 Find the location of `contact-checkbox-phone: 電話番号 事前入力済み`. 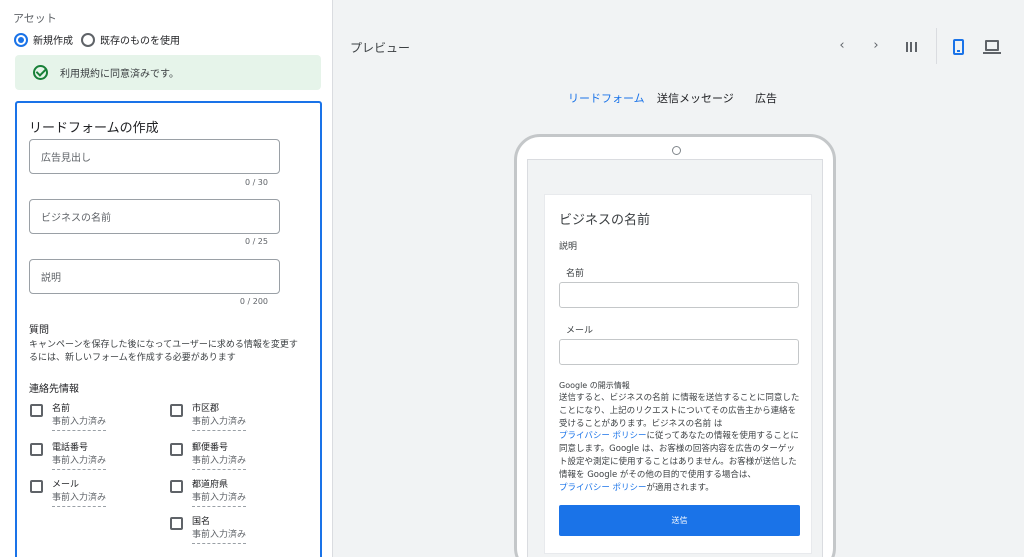

contact-checkbox-phone: 電話番号 事前入力済み is located at coordinates (68, 456).